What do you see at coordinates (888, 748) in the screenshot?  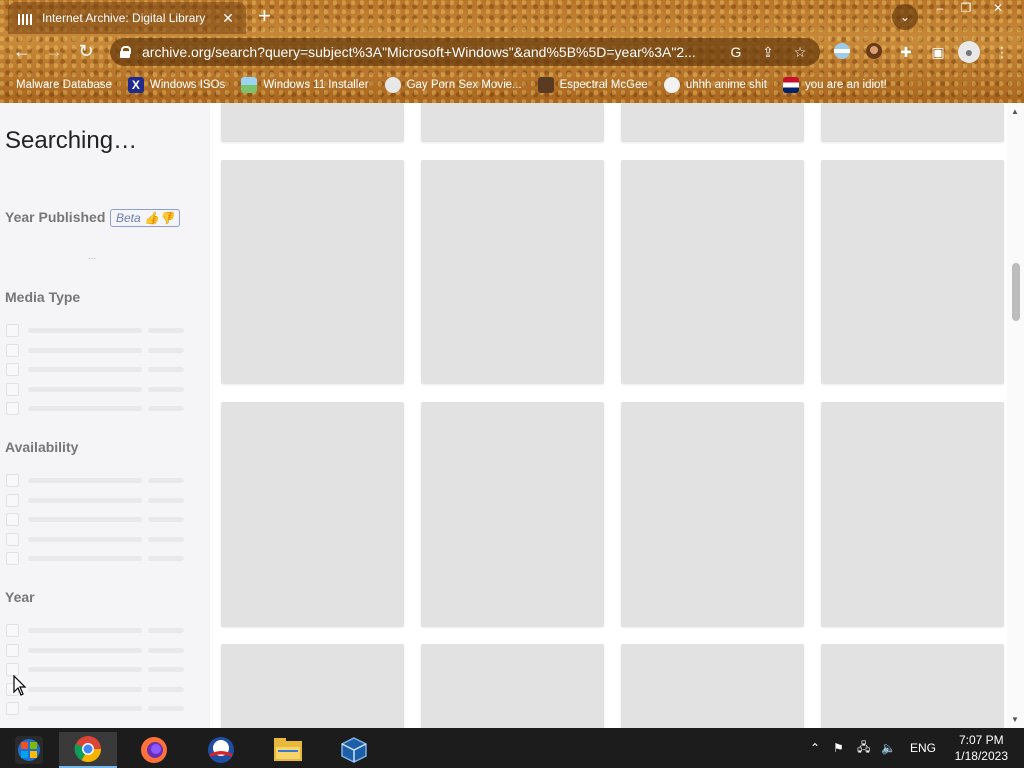 I see `volume-icon: 🔈` at bounding box center [888, 748].